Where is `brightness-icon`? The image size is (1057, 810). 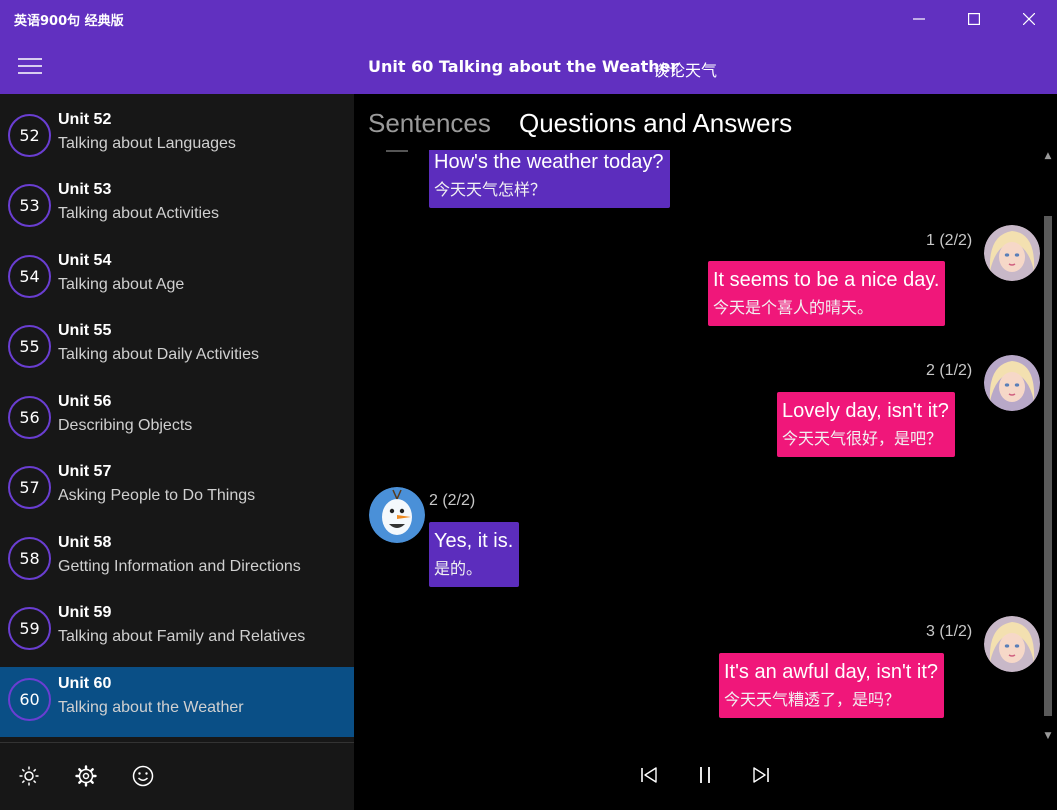 brightness-icon is located at coordinates (29, 776).